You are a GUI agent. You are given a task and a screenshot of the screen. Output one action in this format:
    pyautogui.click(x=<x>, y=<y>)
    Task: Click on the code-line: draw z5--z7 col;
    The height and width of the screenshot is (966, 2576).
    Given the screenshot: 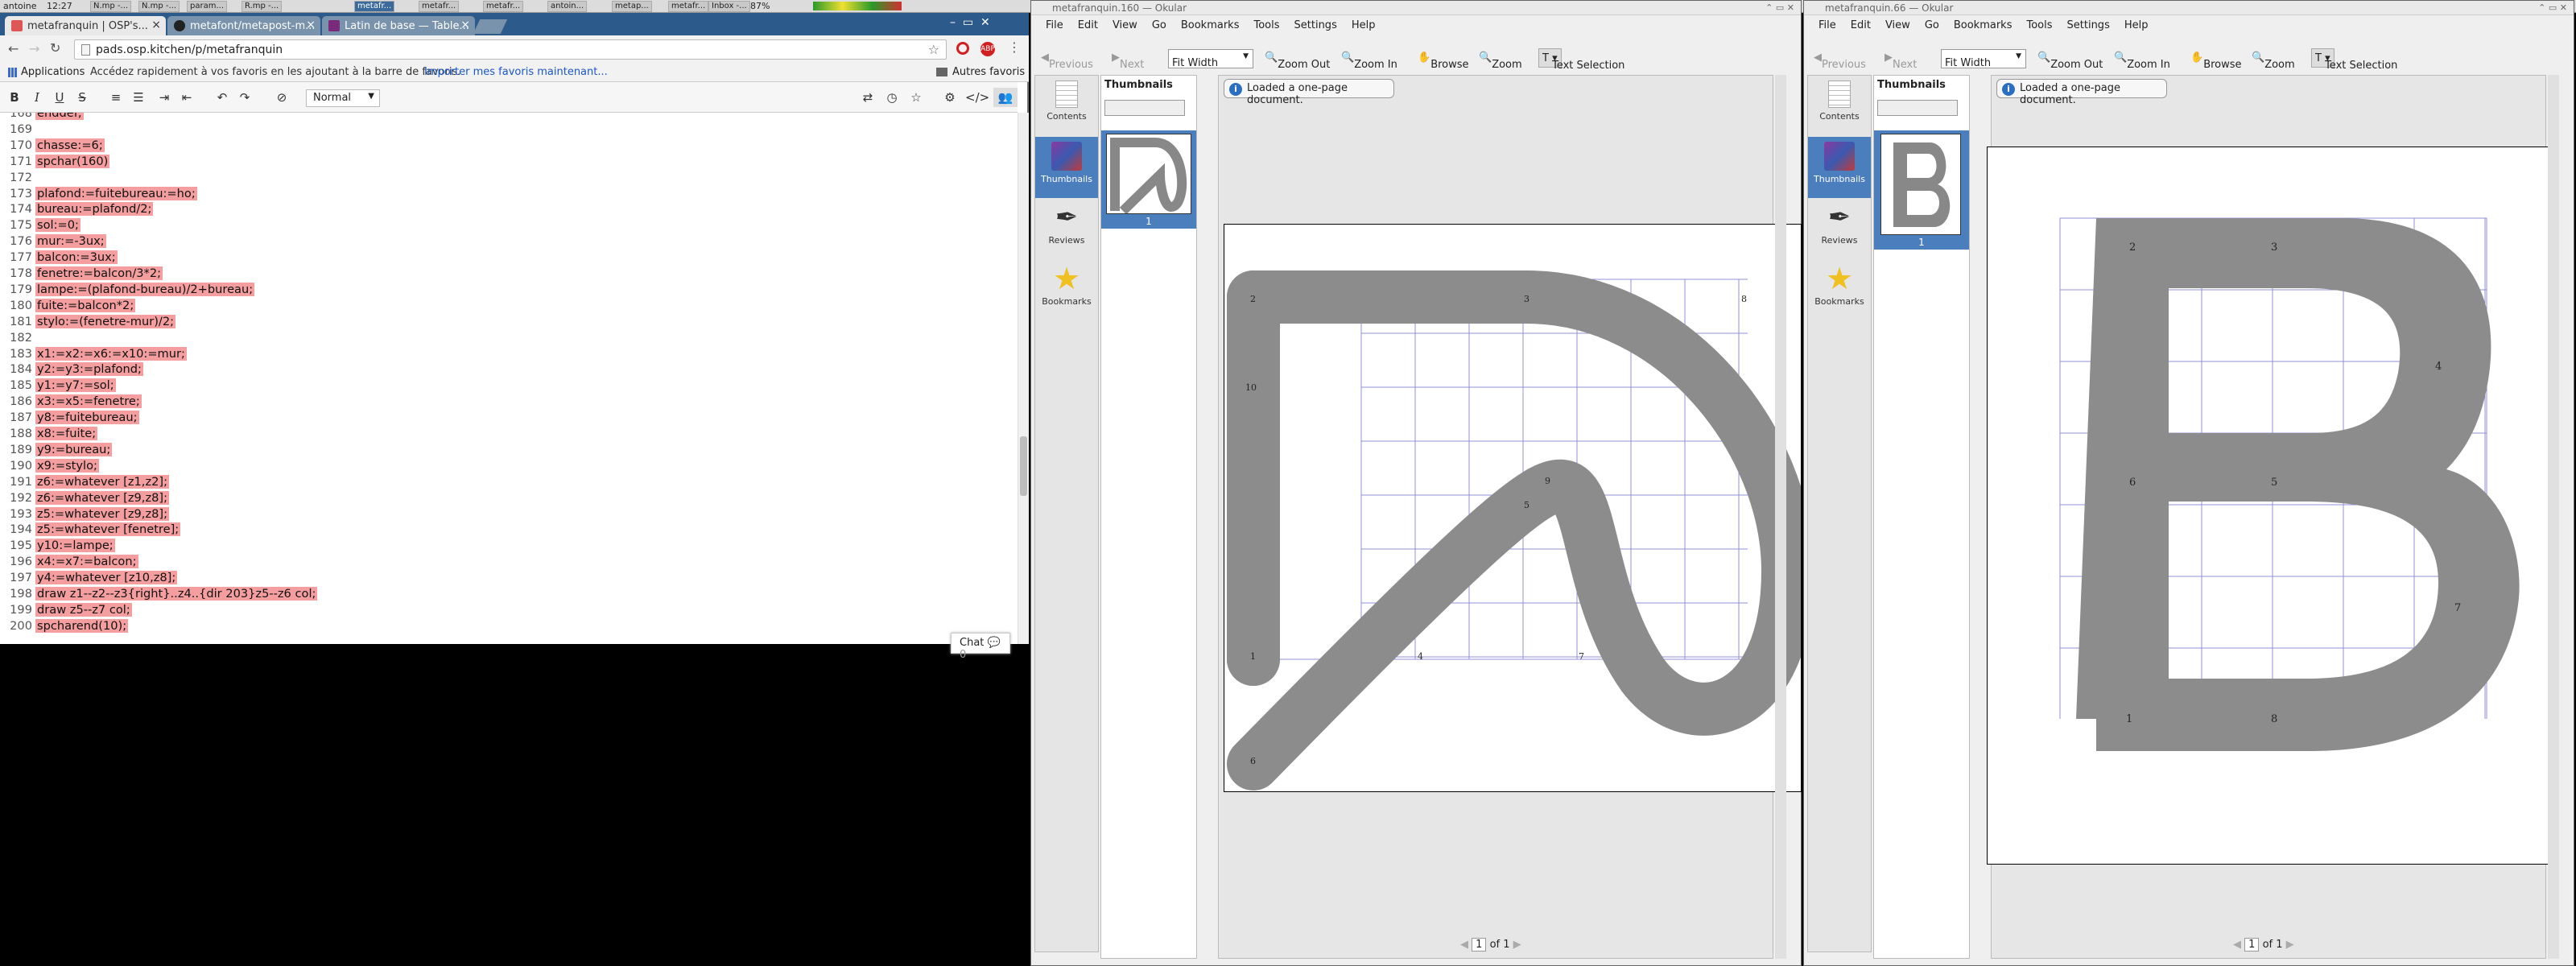 What is the action you would take?
    pyautogui.click(x=83, y=609)
    